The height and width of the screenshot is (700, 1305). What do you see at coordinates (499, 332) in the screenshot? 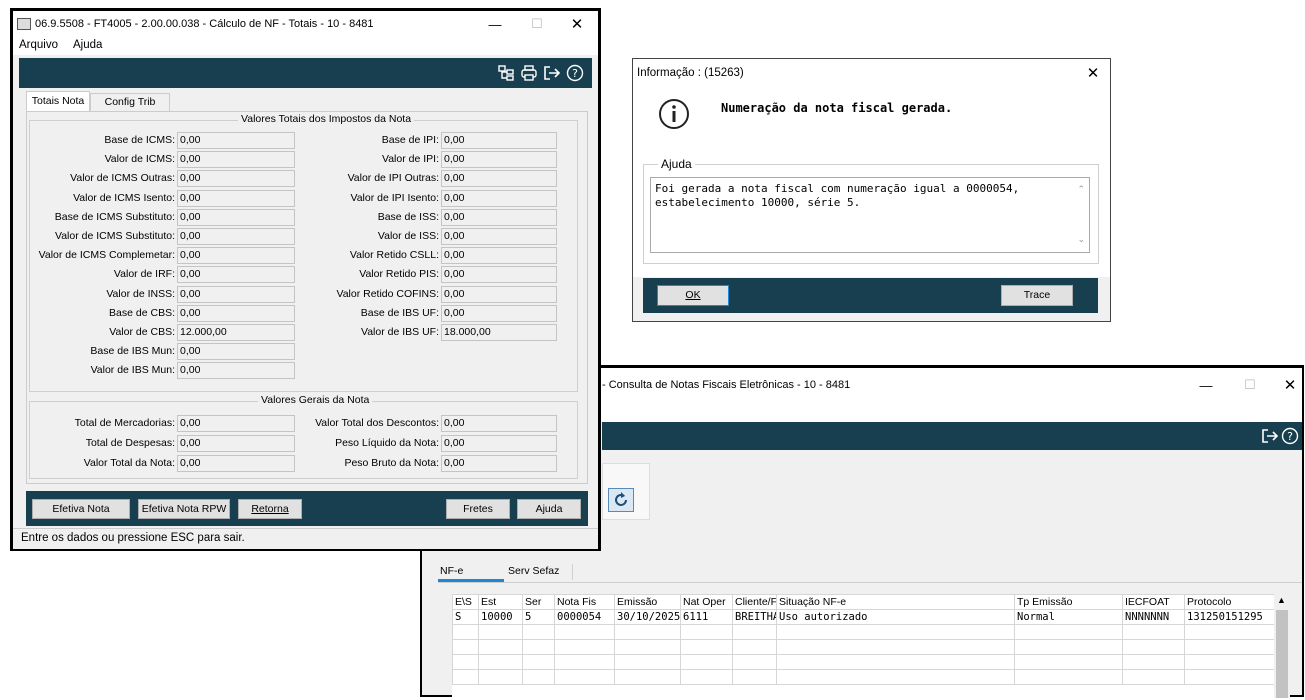
I see `right-value-field: 18.000,00` at bounding box center [499, 332].